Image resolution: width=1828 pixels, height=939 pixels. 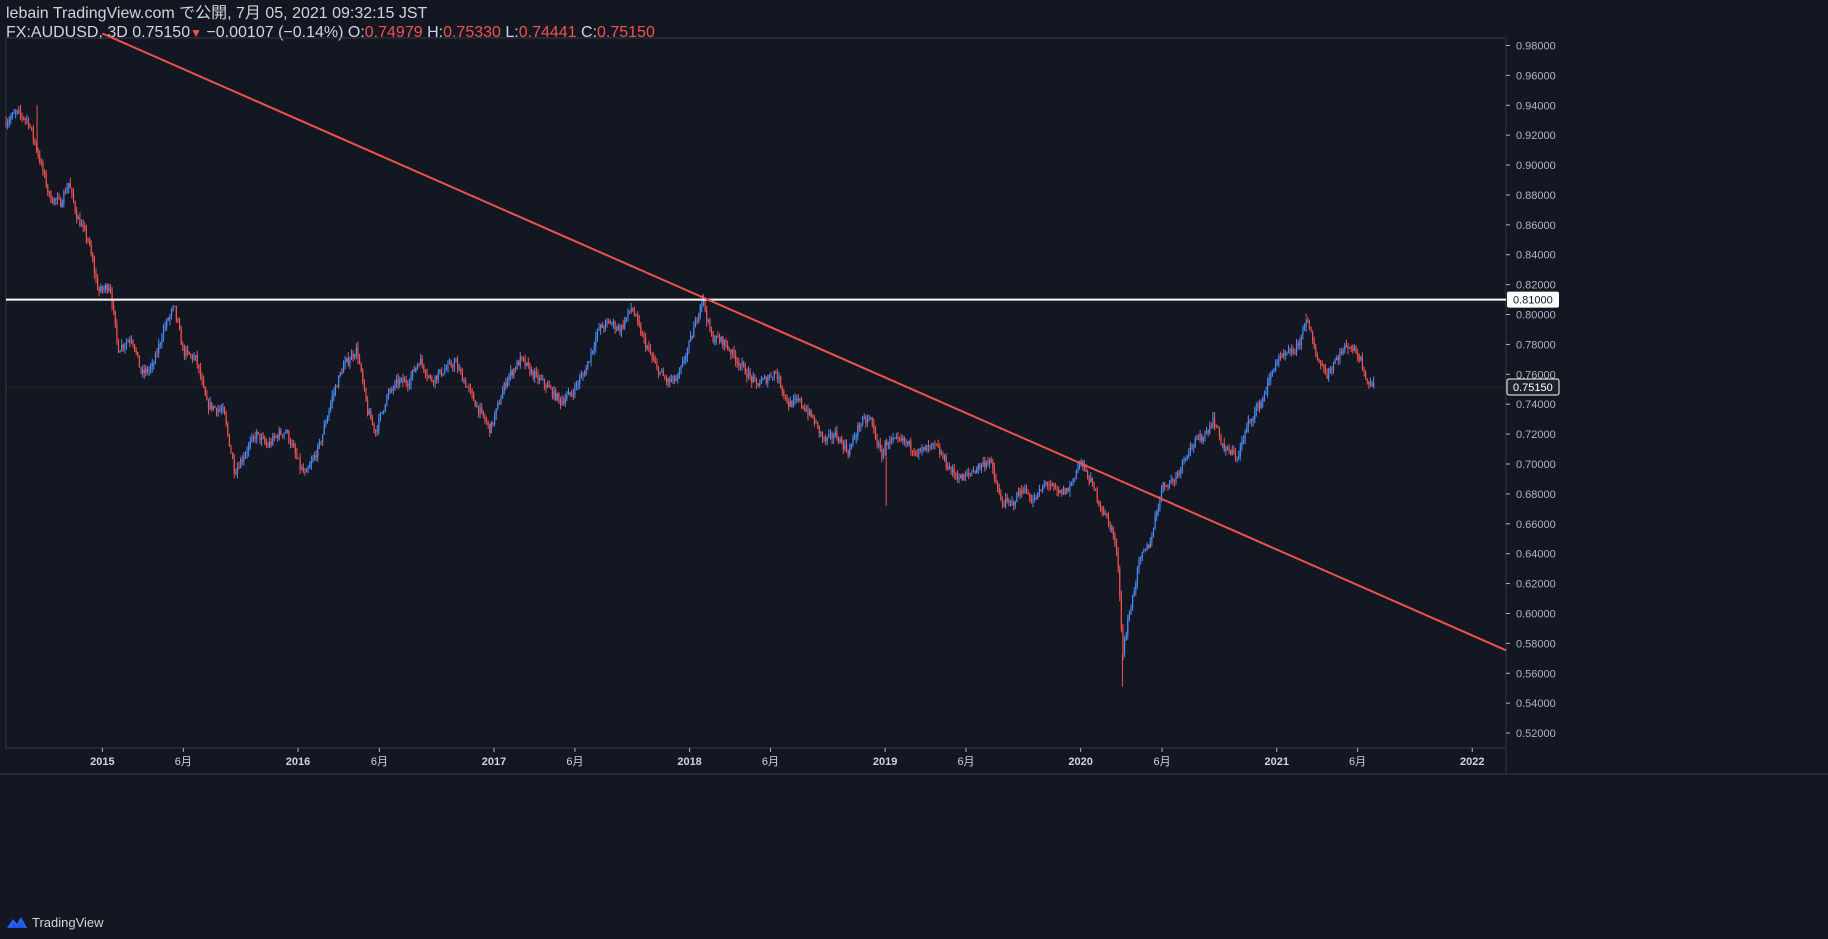 I want to click on x-tick-label: 2020, so click(x=1080, y=762).